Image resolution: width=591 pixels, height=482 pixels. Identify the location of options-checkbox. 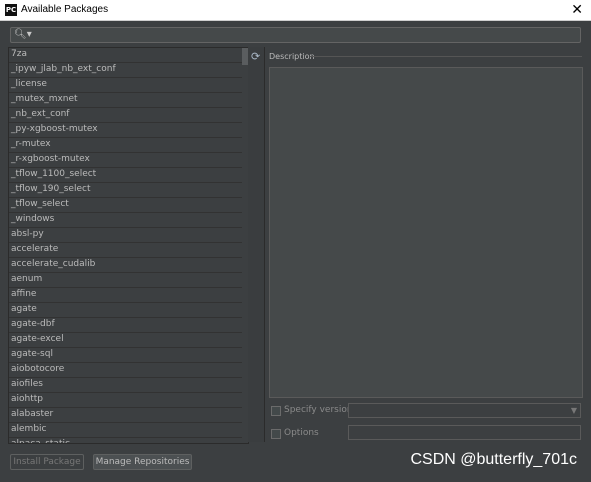
(276, 434).